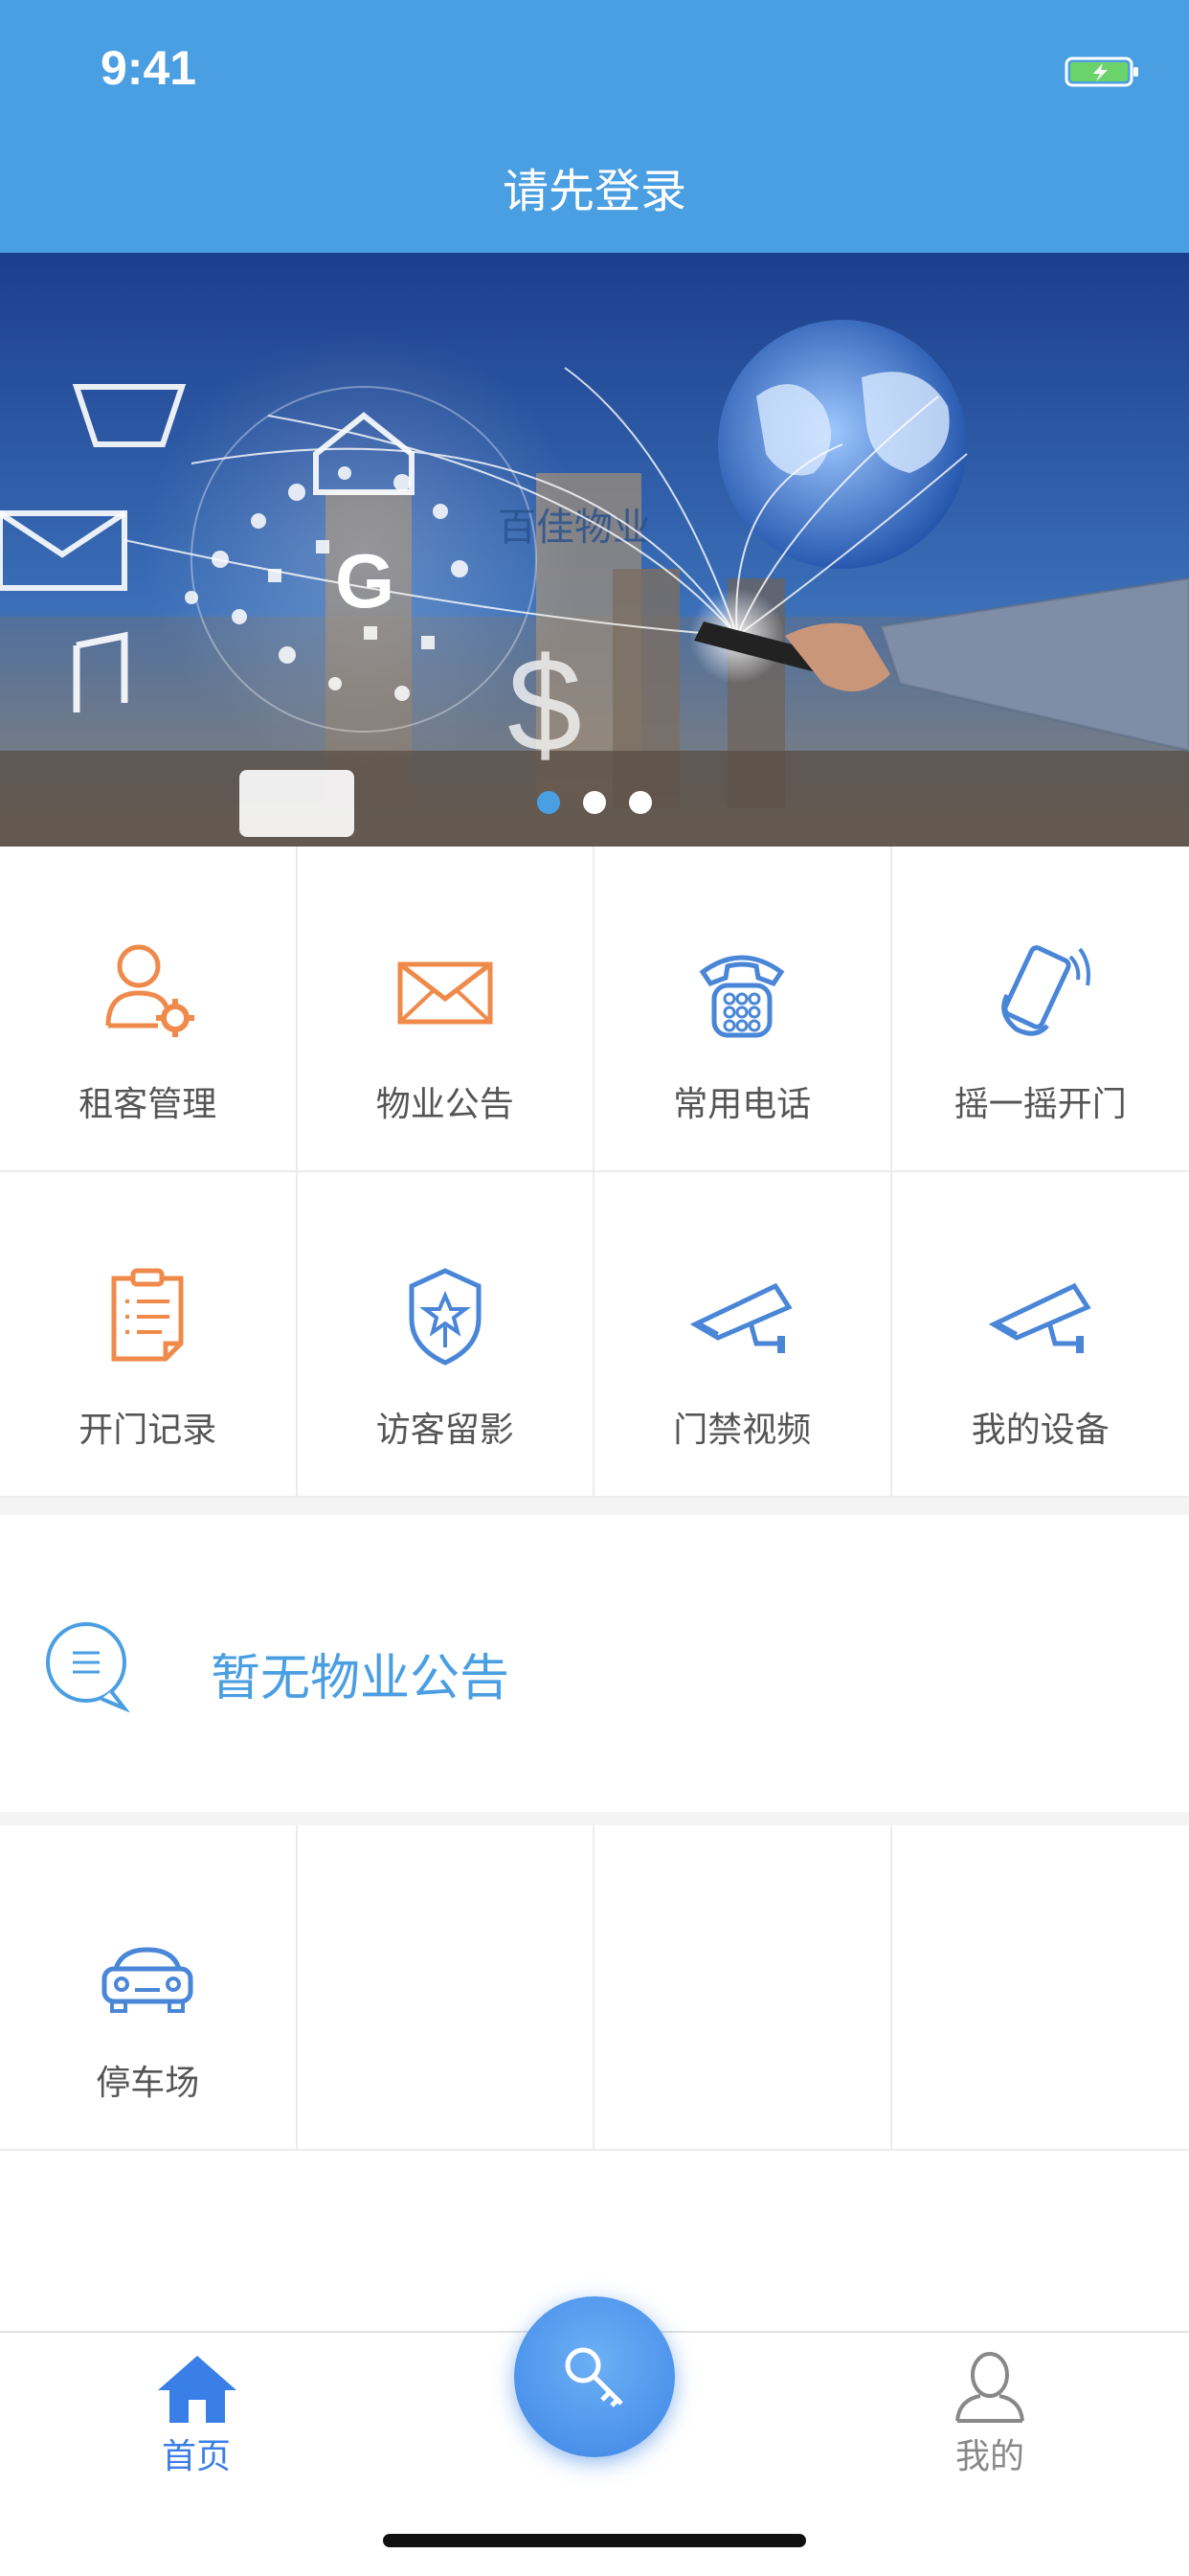 This screenshot has height=2576, width=1189. I want to click on extra-grid: 停车场, so click(594, 1988).